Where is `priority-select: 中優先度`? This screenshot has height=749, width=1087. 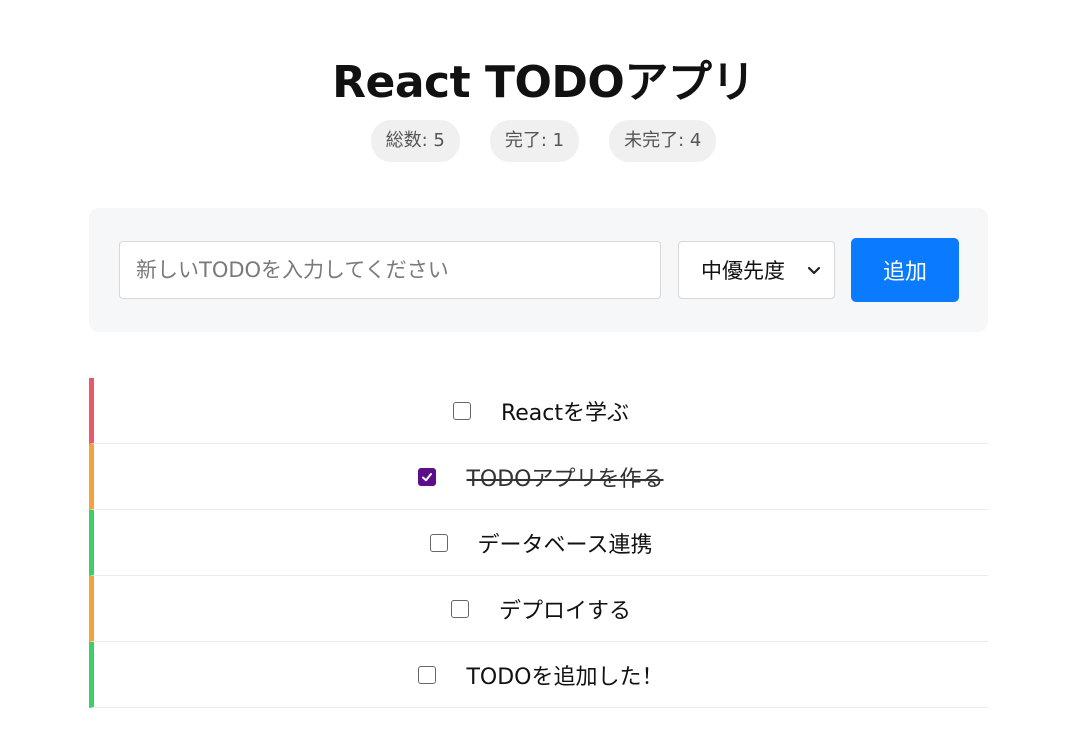 priority-select: 中優先度 is located at coordinates (756, 270).